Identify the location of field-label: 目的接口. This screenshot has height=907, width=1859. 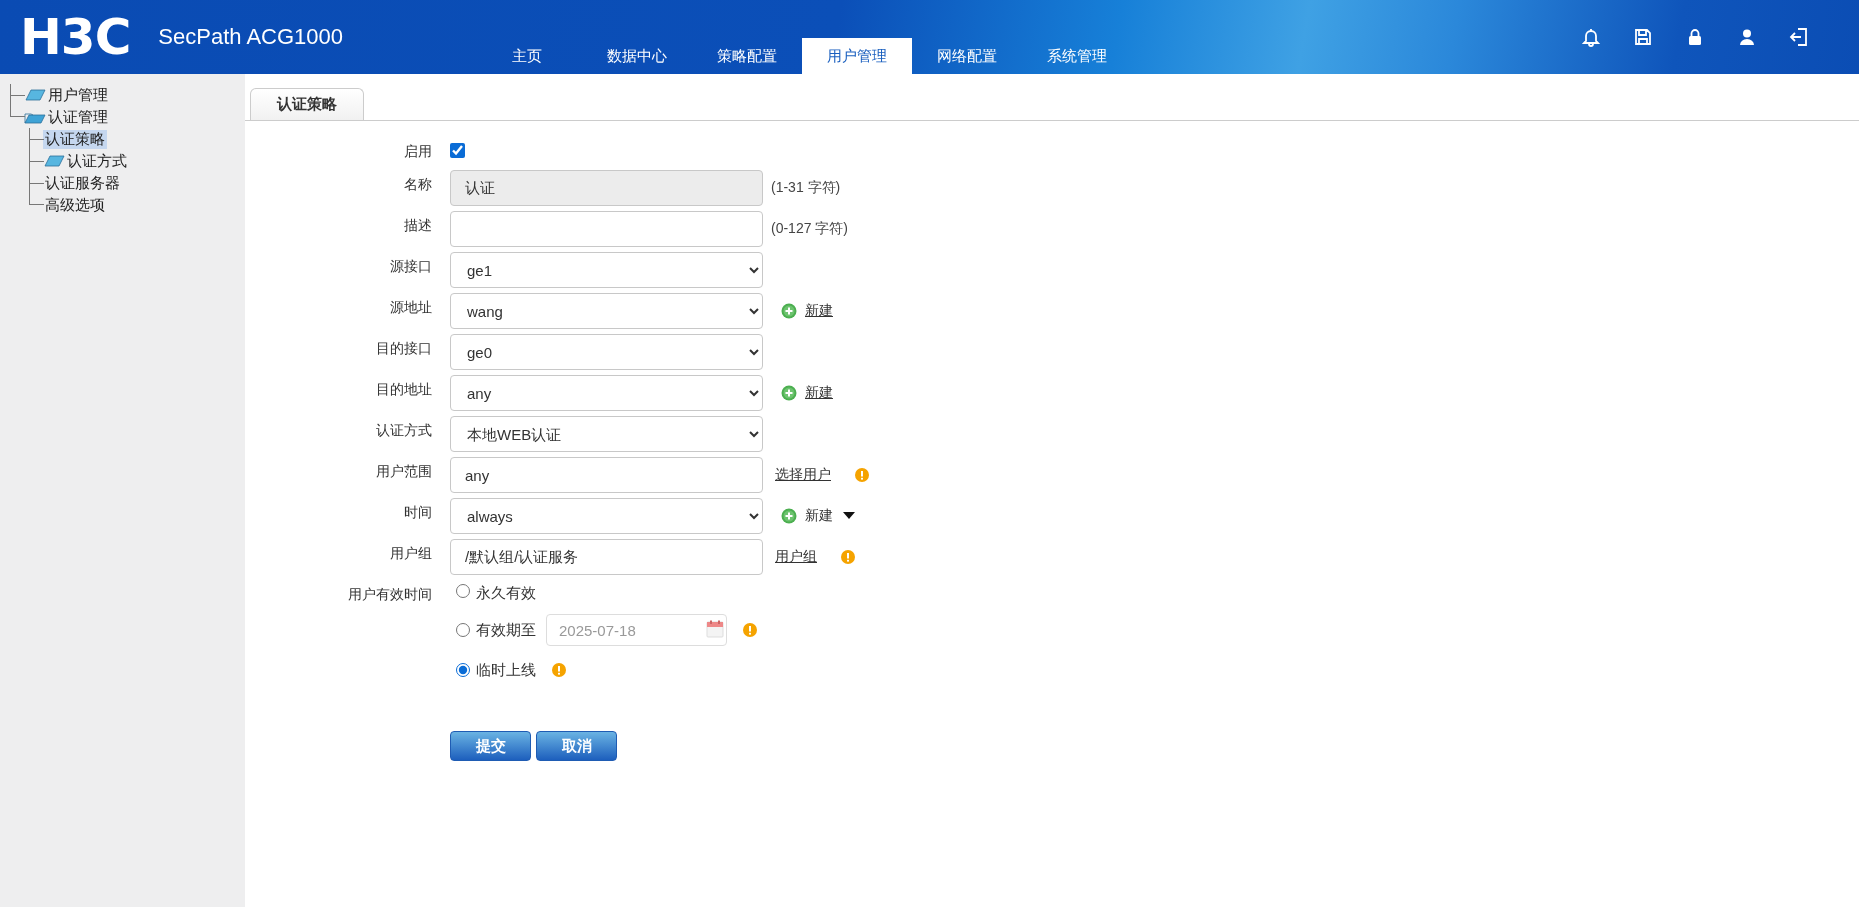
(403, 348).